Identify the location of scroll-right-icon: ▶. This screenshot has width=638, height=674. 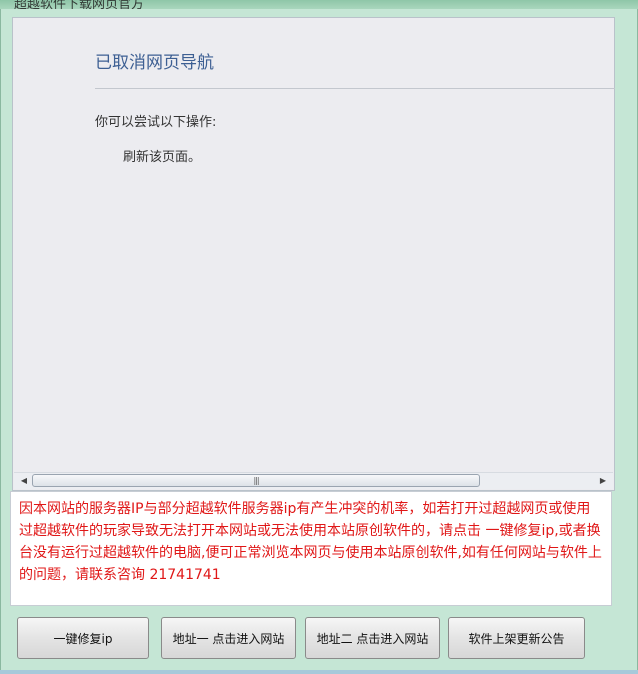
(603, 481).